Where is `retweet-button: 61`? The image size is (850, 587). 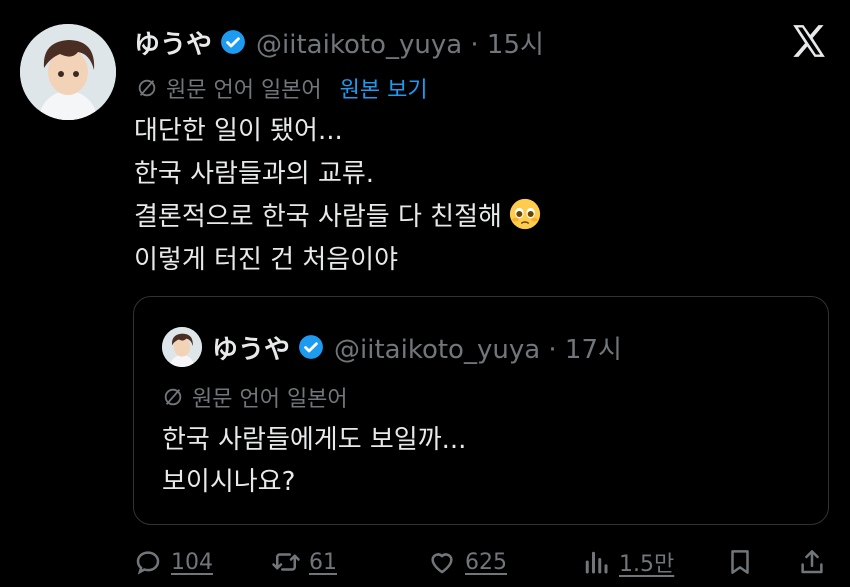
retweet-button: 61 is located at coordinates (304, 562).